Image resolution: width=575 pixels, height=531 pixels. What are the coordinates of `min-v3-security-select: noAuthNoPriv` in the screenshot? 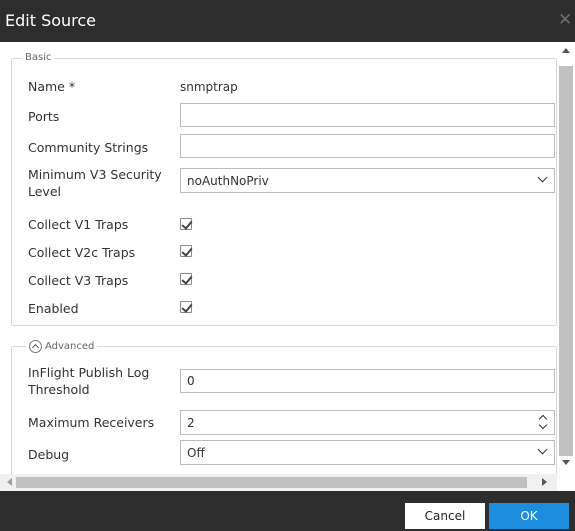 It's located at (367, 180).